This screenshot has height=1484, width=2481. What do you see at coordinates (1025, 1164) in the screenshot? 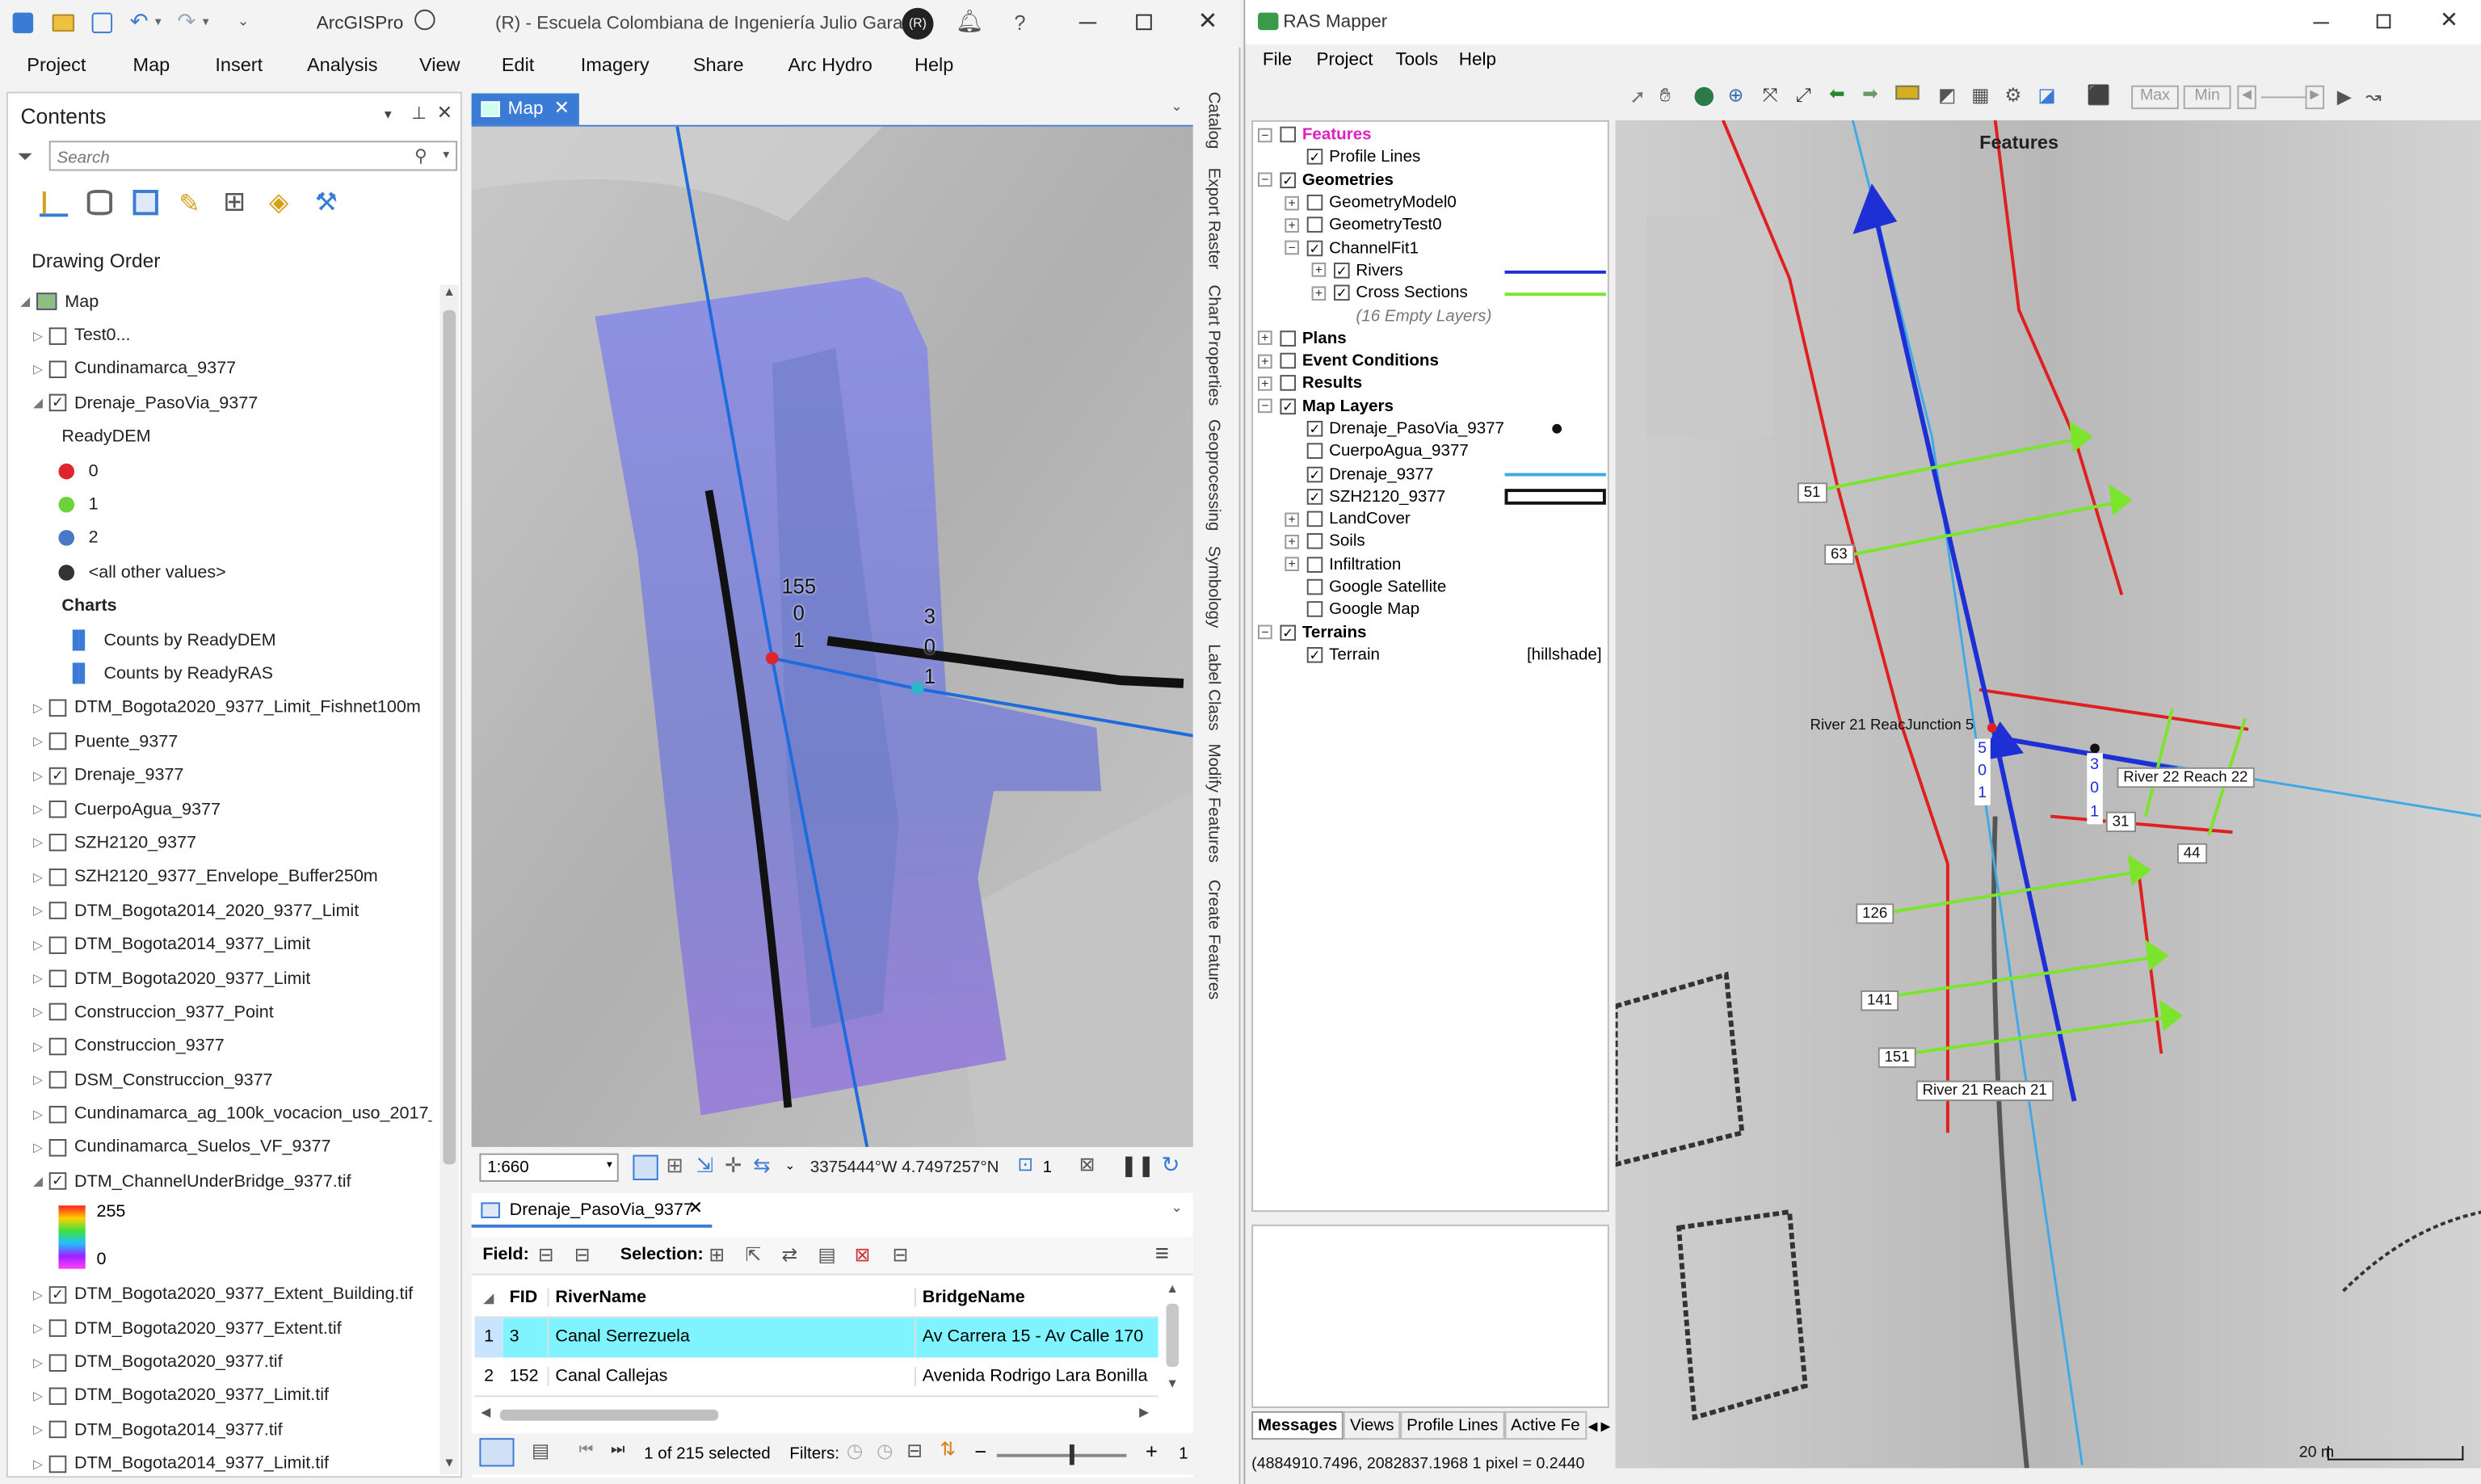
I see `selected-features-icon: ⊡` at bounding box center [1025, 1164].